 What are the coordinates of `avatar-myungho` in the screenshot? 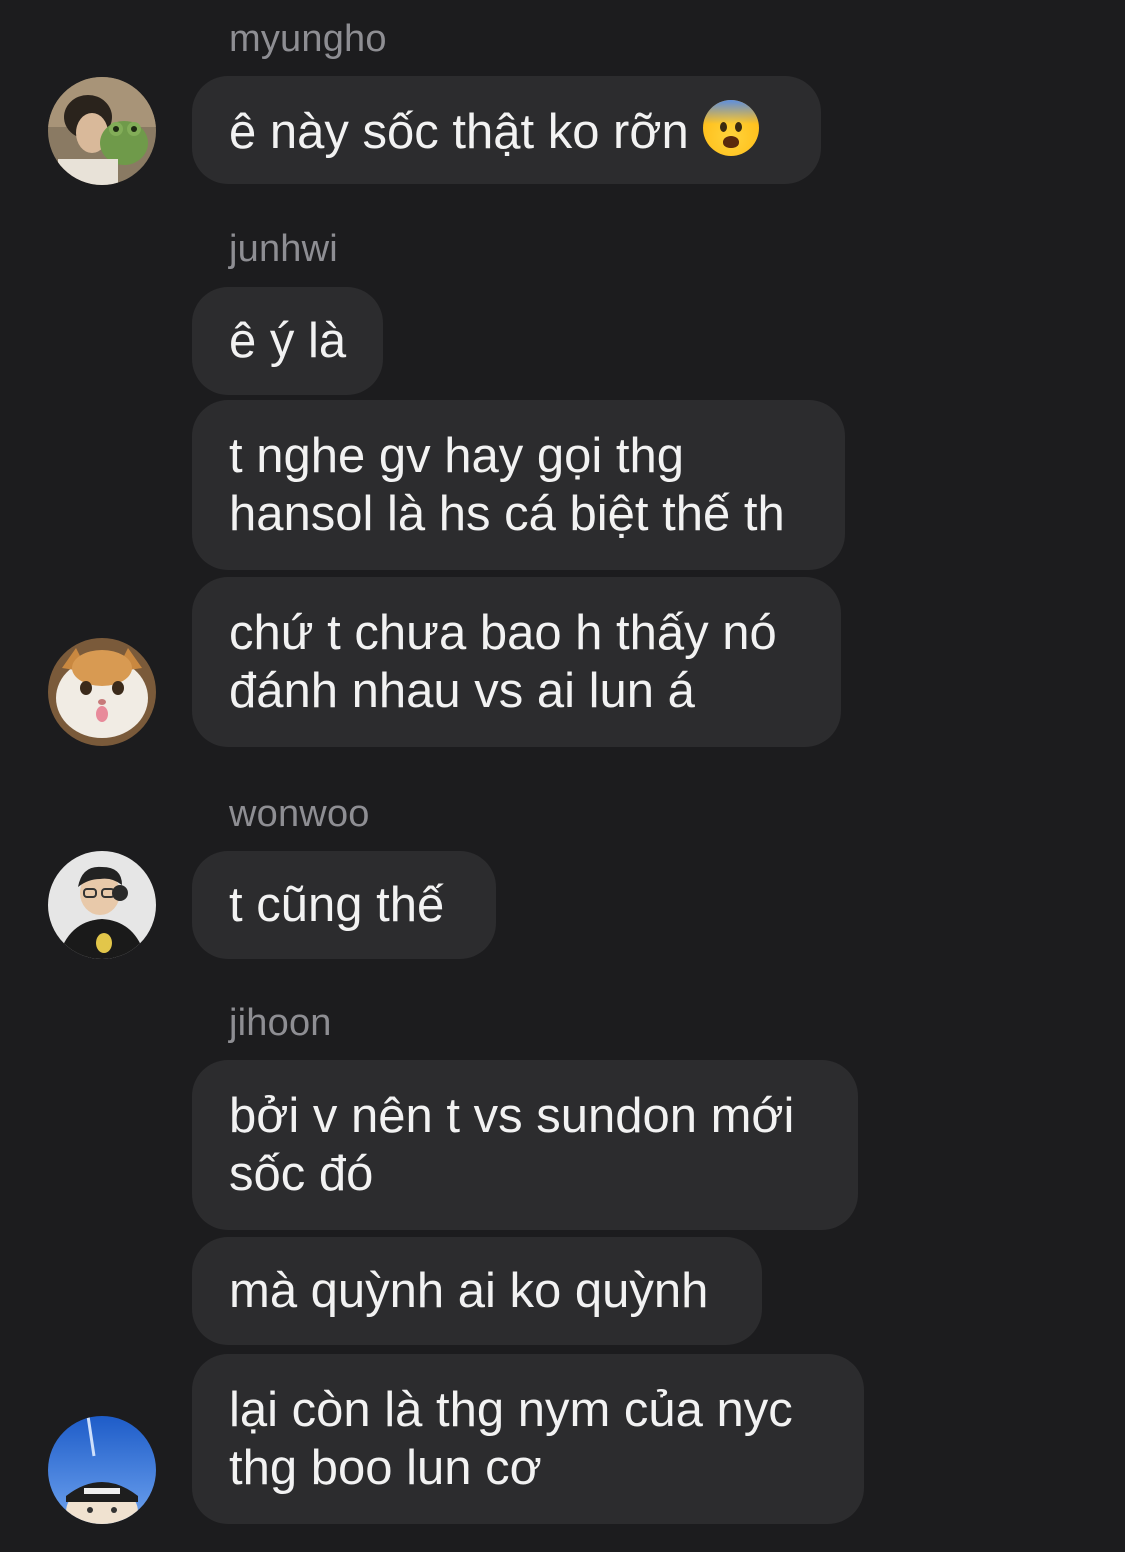 It's located at (102, 131).